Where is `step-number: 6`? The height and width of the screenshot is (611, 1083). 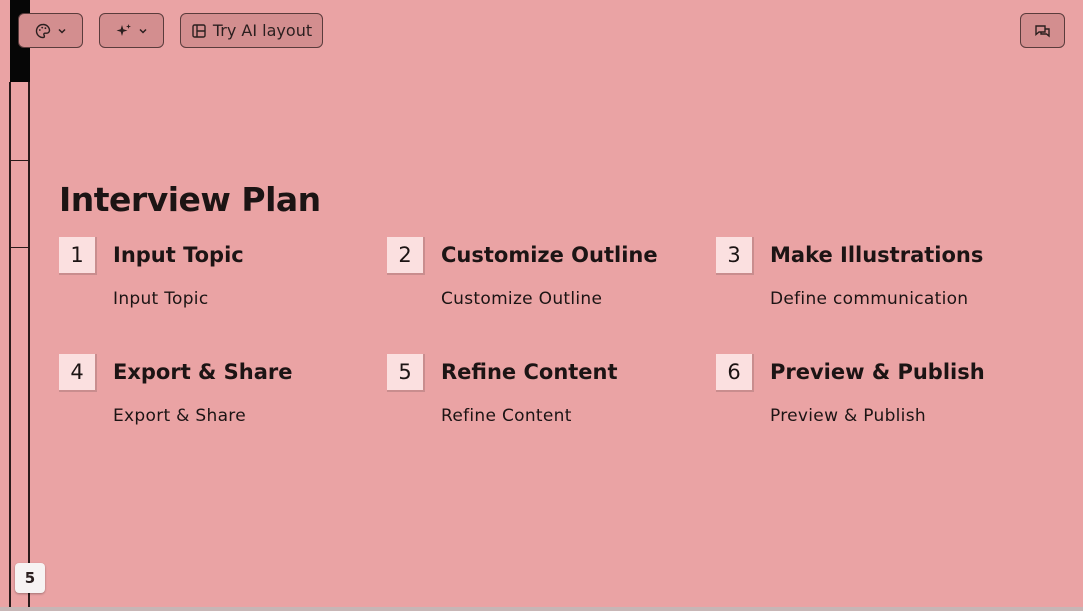 step-number: 6 is located at coordinates (735, 373).